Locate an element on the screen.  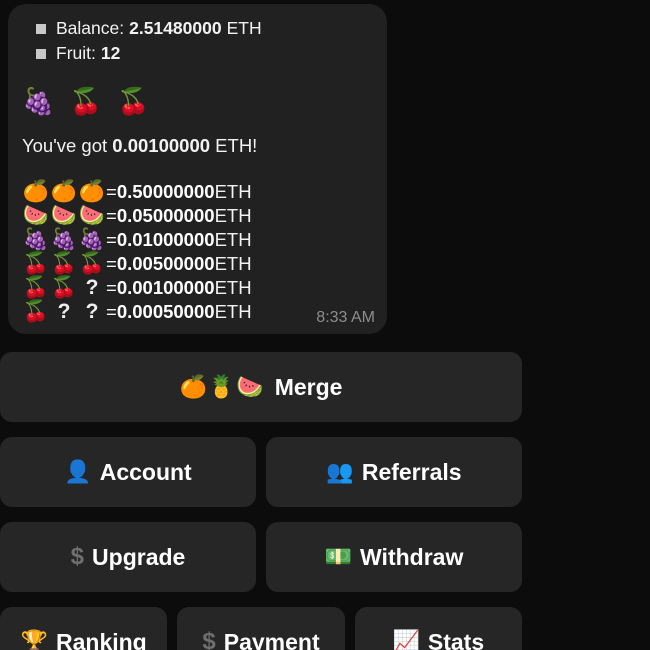
balance-unit: ETH is located at coordinates (244, 28).